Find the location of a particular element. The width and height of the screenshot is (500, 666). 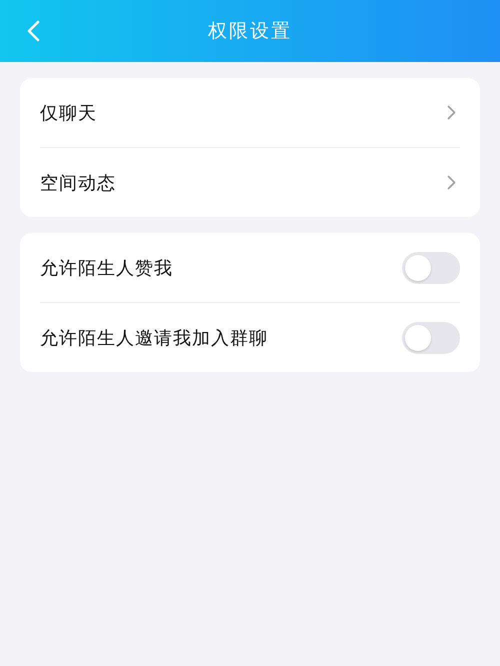

setting-label: 允许陌生人邀请我加入群聊 is located at coordinates (154, 338).